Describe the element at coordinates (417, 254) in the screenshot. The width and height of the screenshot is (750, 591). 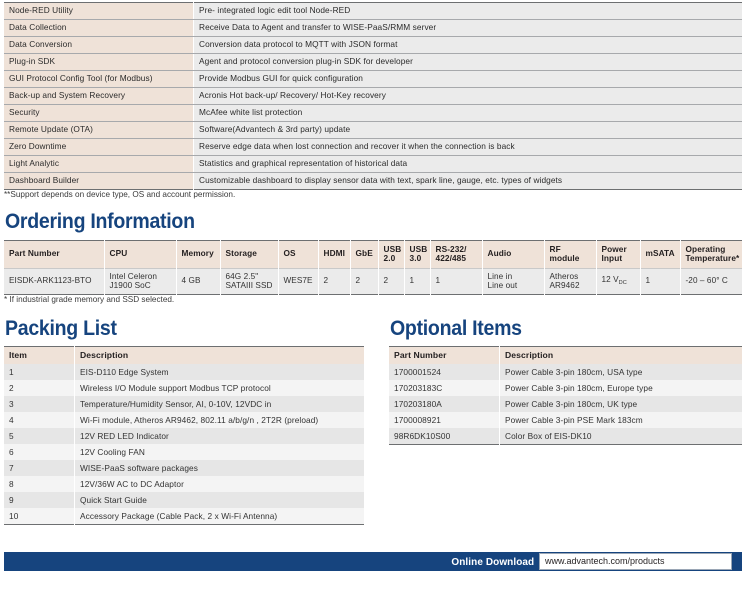
I see `col-header-usb30: USB 3.0` at that location.